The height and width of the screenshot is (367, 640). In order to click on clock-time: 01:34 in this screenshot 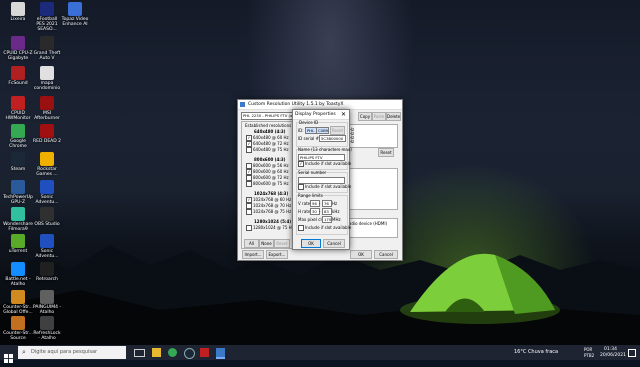, I will do `click(610, 349)`.